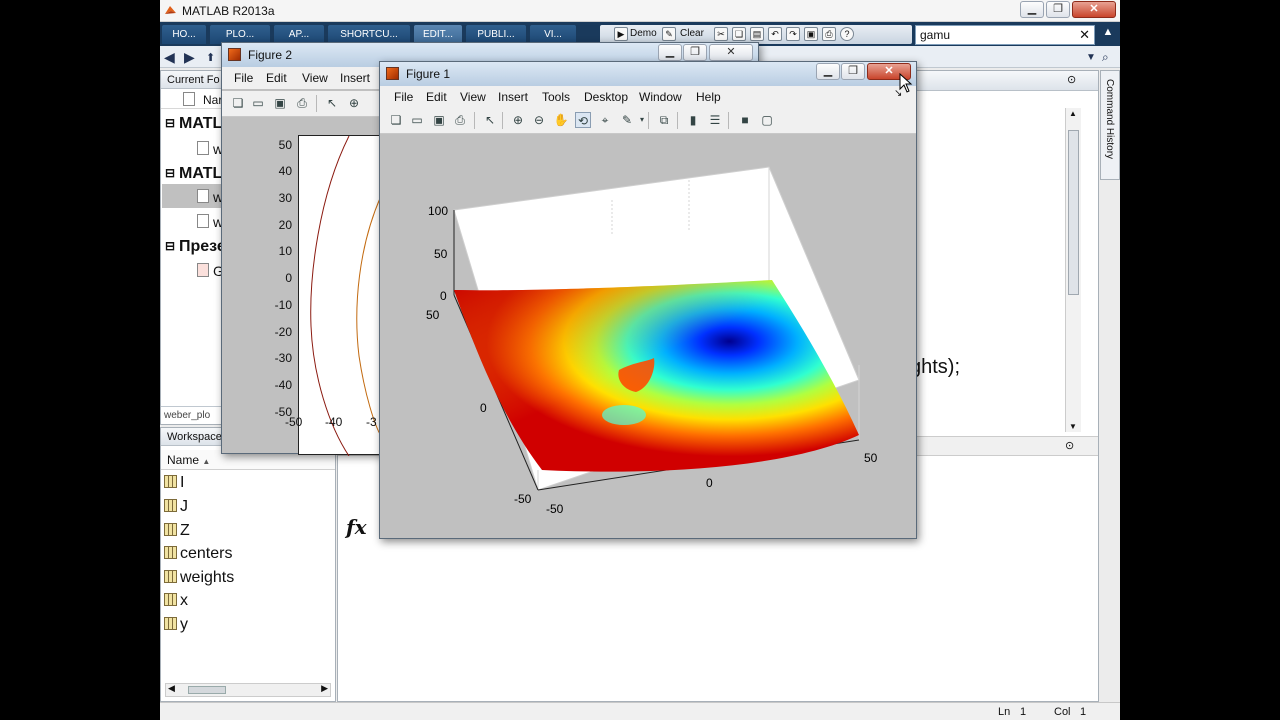  Describe the element at coordinates (1071, 79) in the screenshot. I see `panel-actions-icon: ⊙` at that location.